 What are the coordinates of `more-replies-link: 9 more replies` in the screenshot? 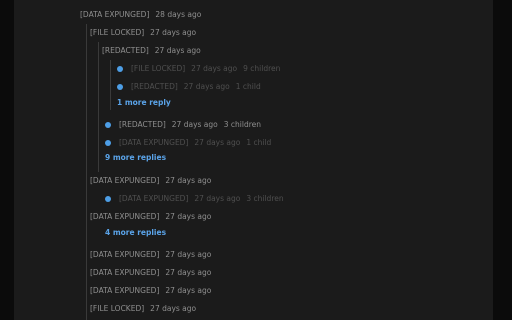 It's located at (135, 158).